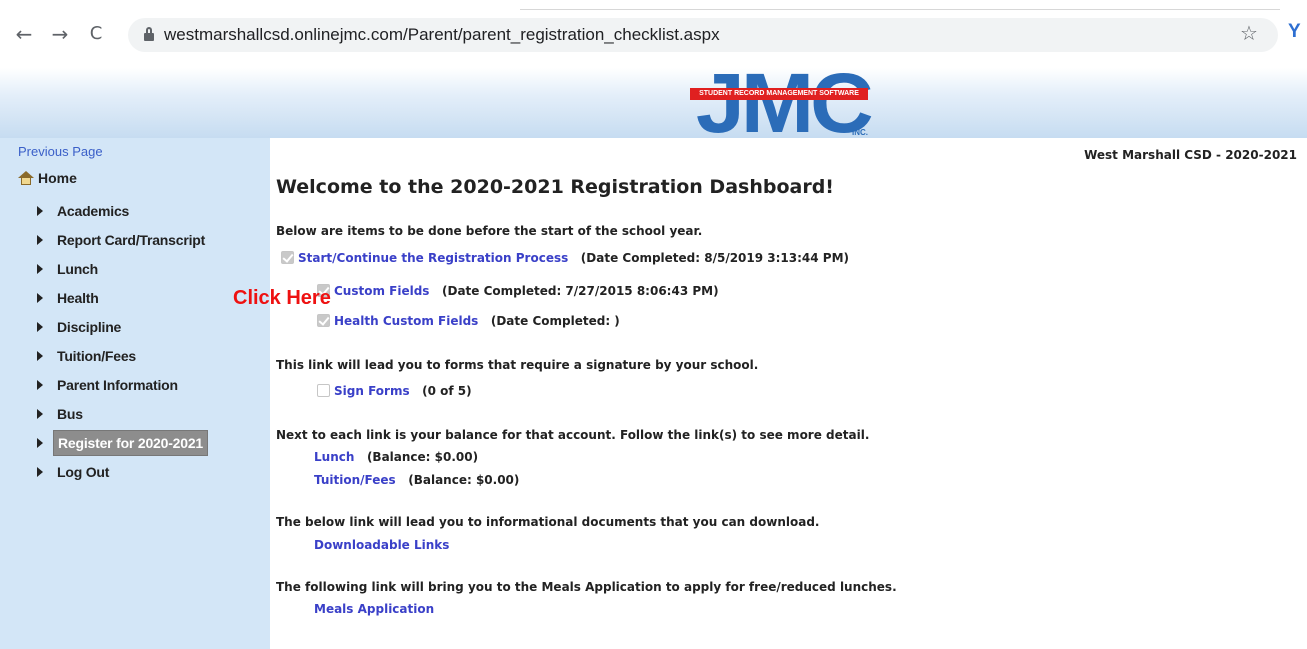 The width and height of the screenshot is (1307, 649). I want to click on extension-icon: Y, so click(1294, 32).